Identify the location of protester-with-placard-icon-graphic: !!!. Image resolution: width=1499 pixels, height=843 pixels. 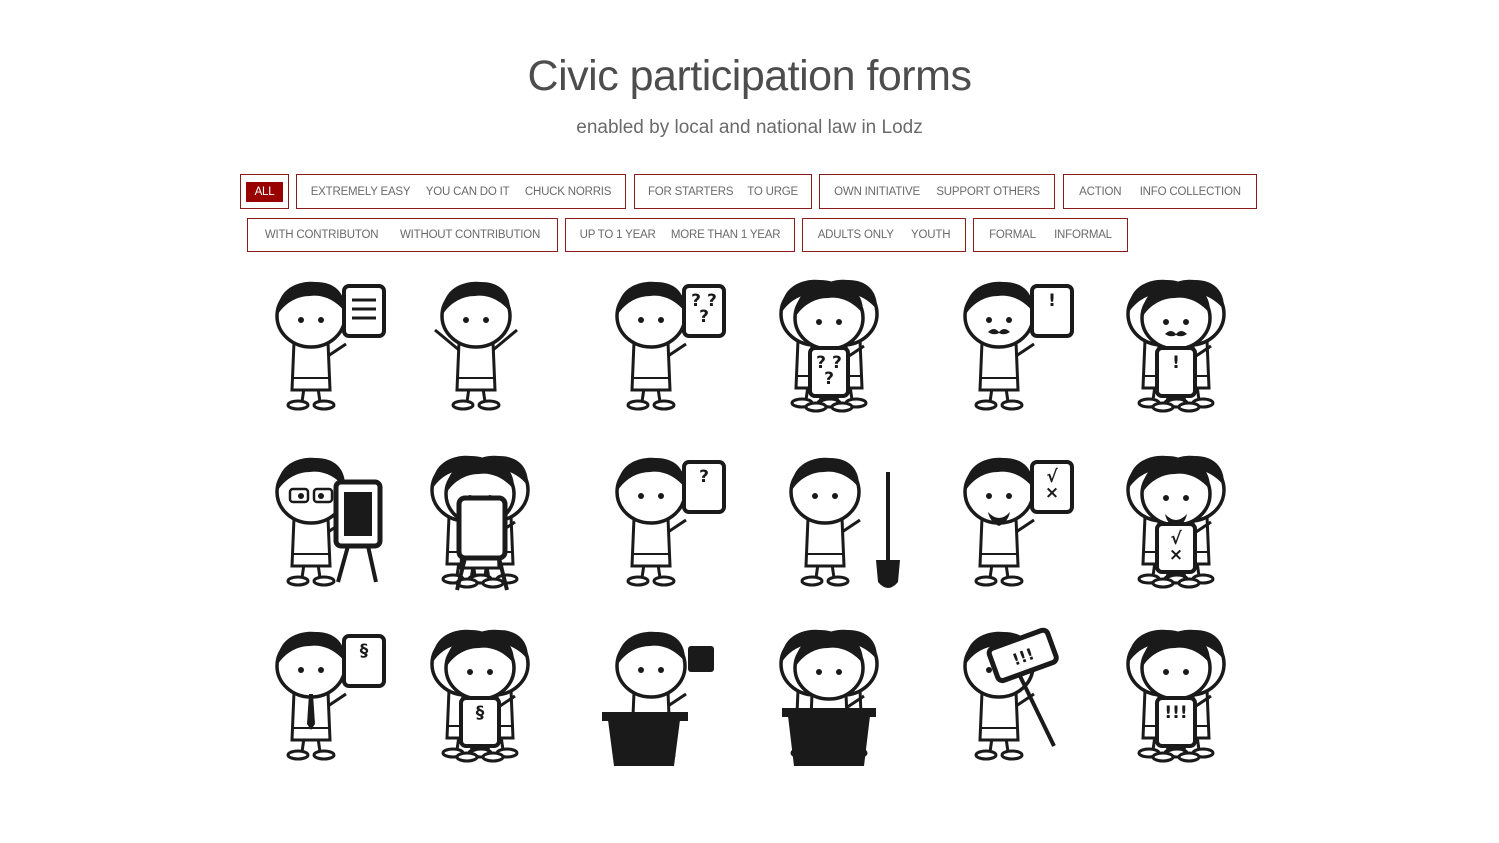
(1011, 694).